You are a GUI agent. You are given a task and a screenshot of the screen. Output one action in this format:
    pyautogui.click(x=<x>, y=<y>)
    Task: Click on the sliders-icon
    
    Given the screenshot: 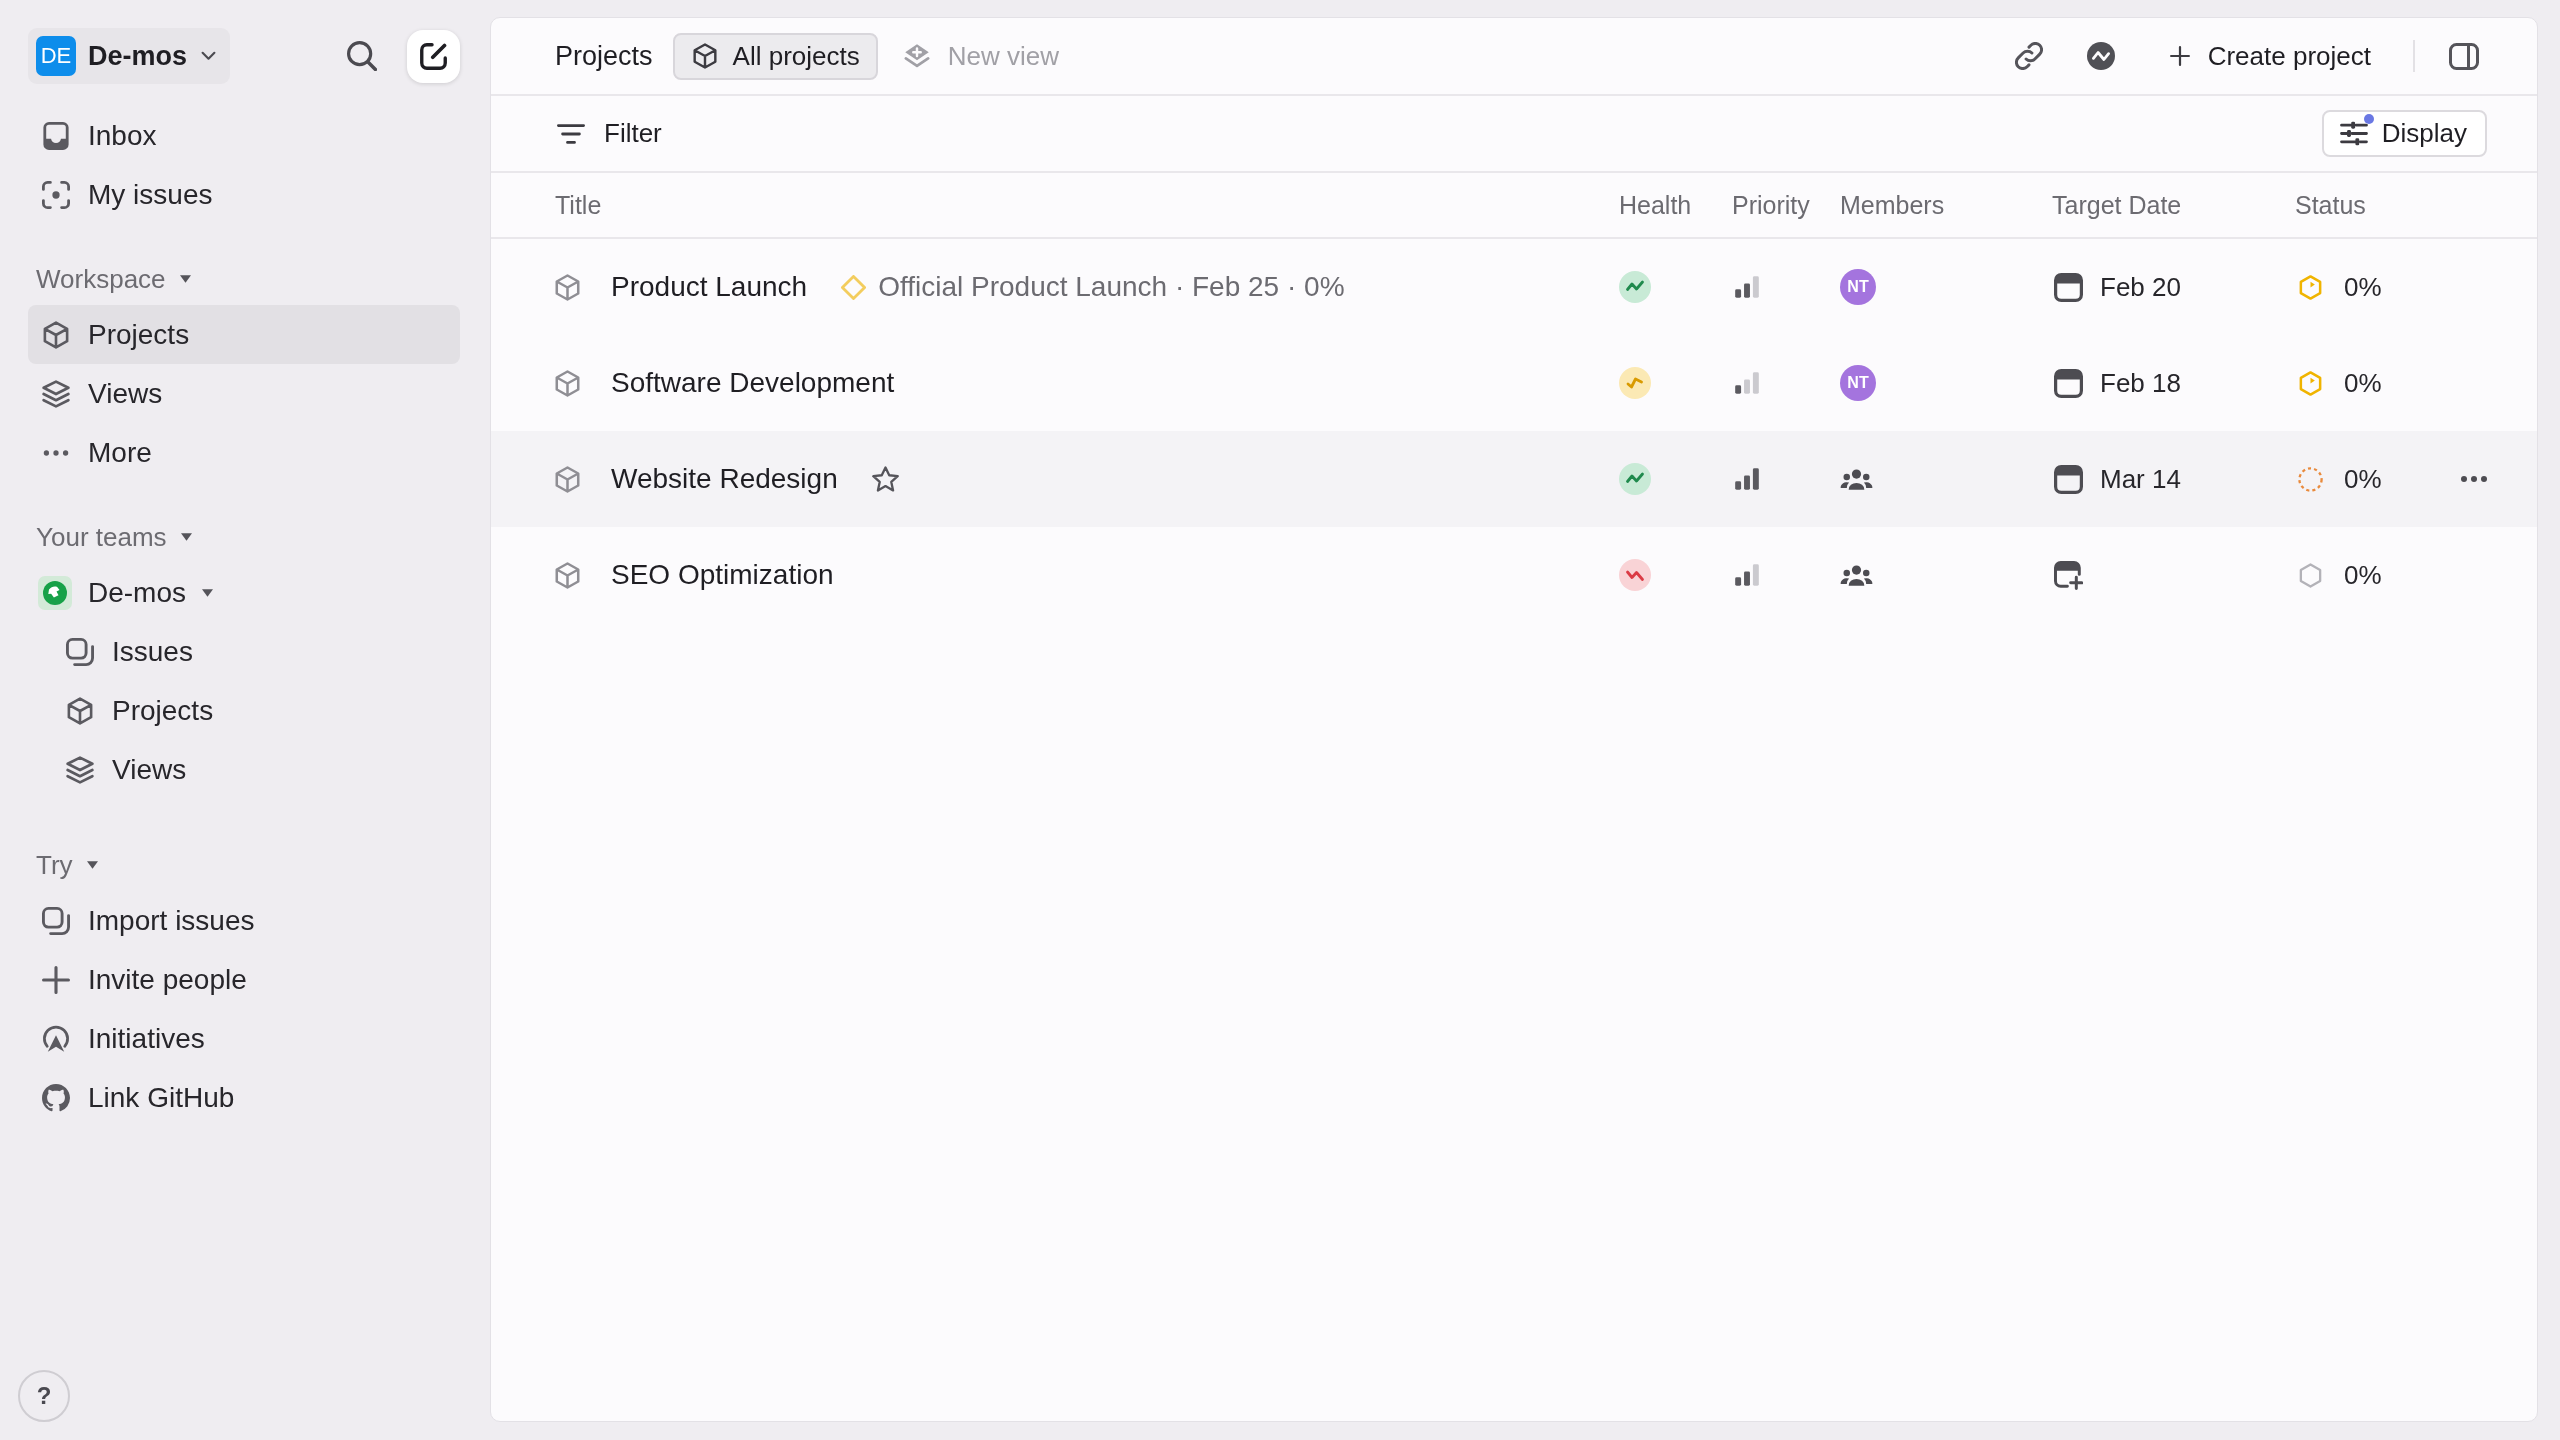 What is the action you would take?
    pyautogui.click(x=2353, y=133)
    